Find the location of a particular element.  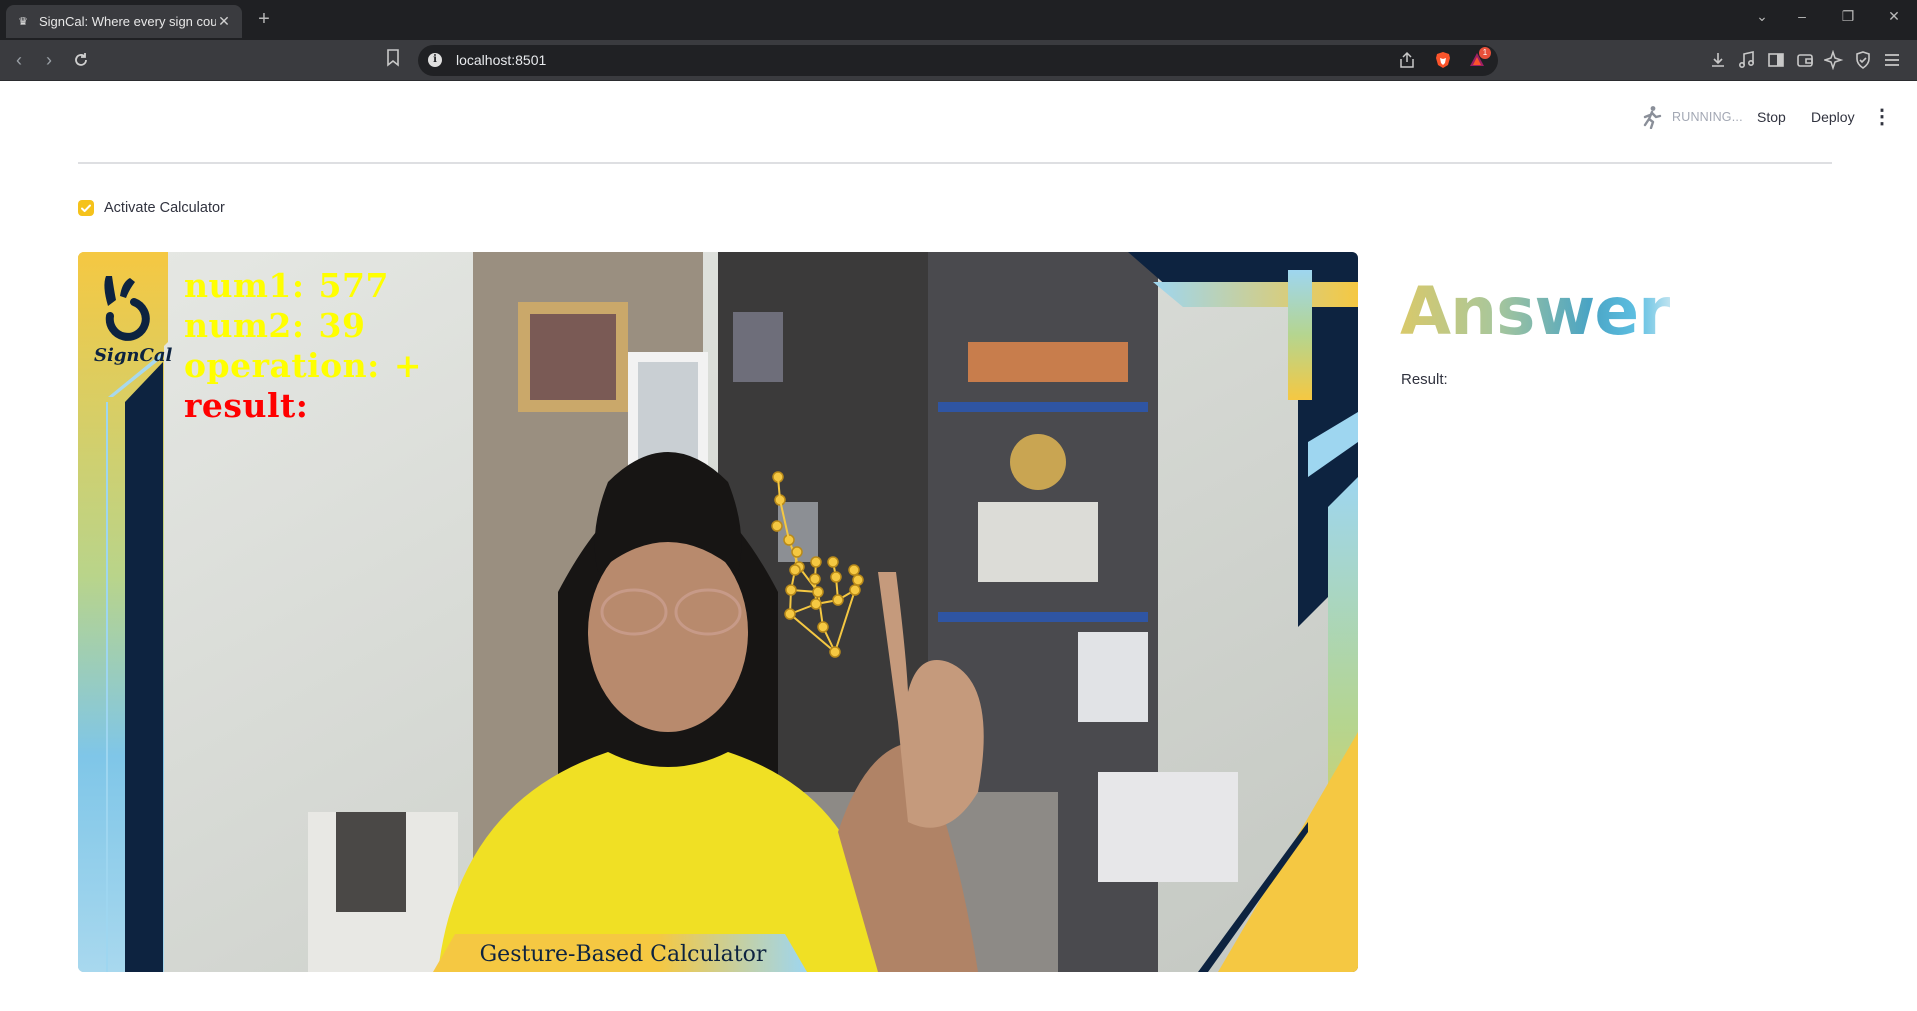

brave-shields-icon is located at coordinates (1443, 60).